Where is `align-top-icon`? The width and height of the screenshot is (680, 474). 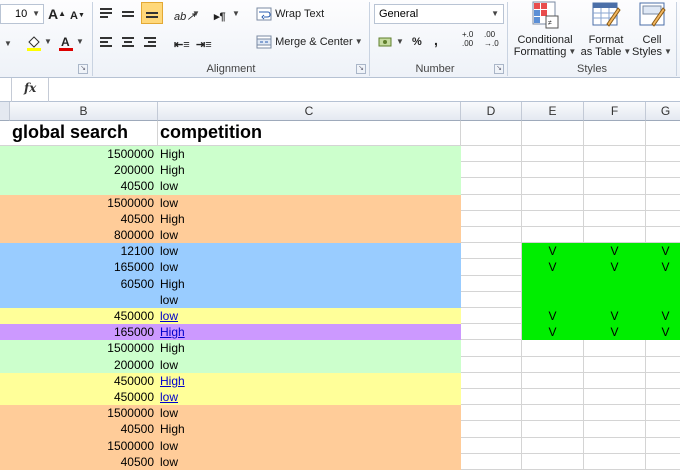 align-top-icon is located at coordinates (106, 14).